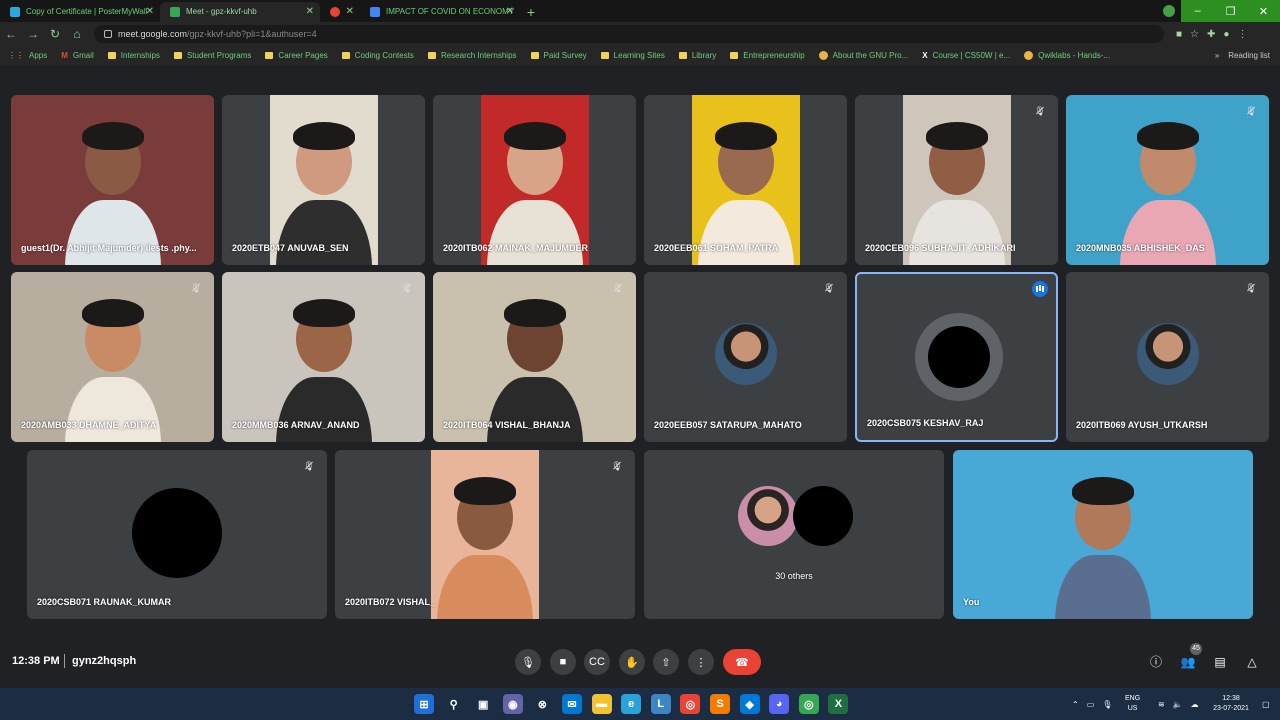 This screenshot has height=720, width=1280. What do you see at coordinates (563, 662) in the screenshot?
I see `camera-button: ■` at bounding box center [563, 662].